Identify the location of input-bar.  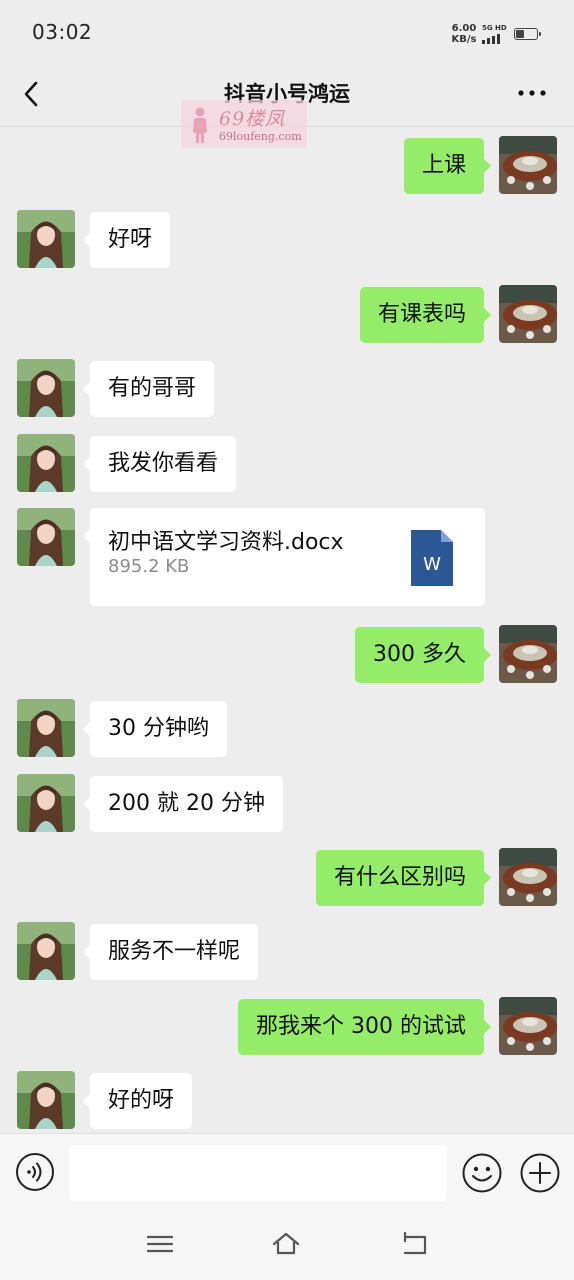
(287, 1172).